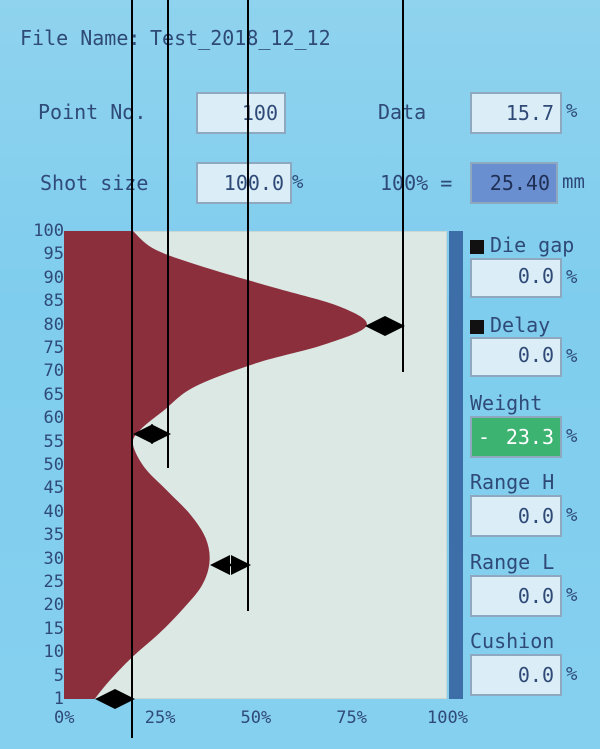 The image size is (600, 749). I want to click on data-label: Data, so click(402, 112).